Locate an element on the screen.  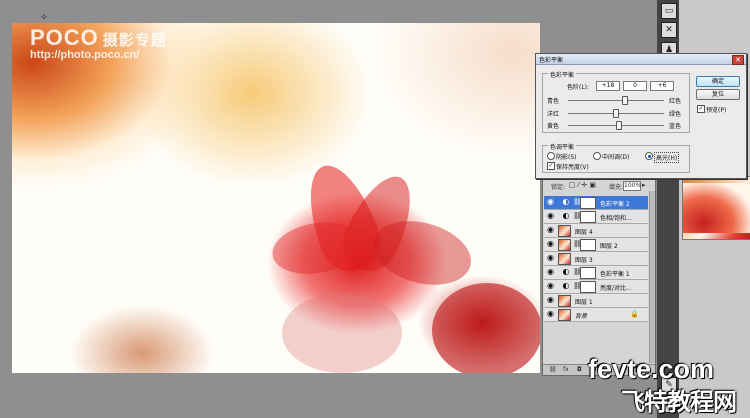
level-cyan-red-input: +18 is located at coordinates (608, 86).